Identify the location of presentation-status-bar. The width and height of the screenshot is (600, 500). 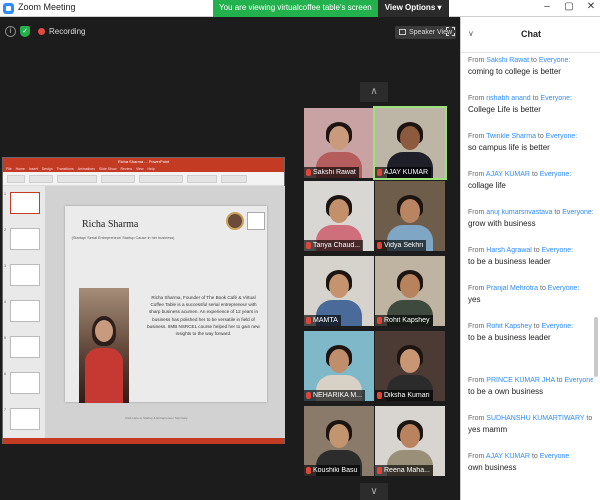
(143, 441).